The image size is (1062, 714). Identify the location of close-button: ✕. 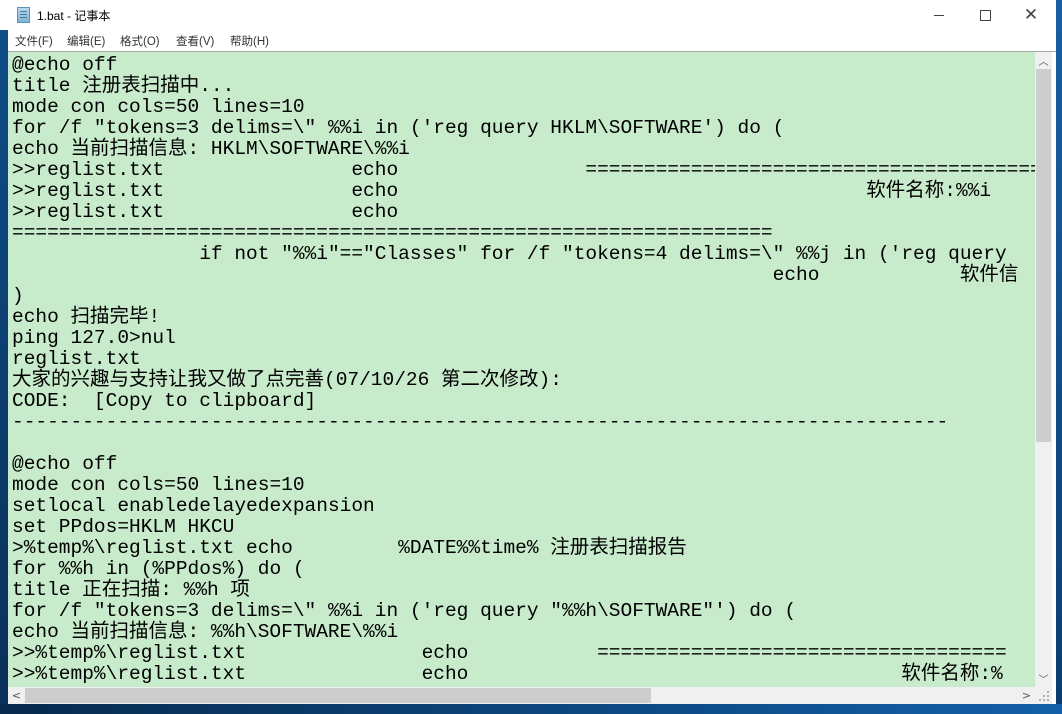
(1031, 15).